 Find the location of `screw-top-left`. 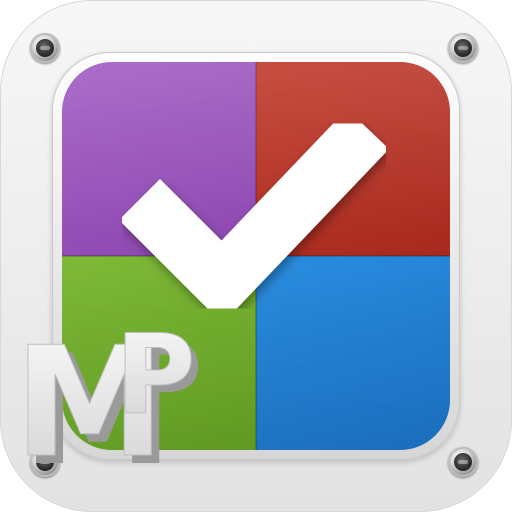

screw-top-left is located at coordinates (45, 48).